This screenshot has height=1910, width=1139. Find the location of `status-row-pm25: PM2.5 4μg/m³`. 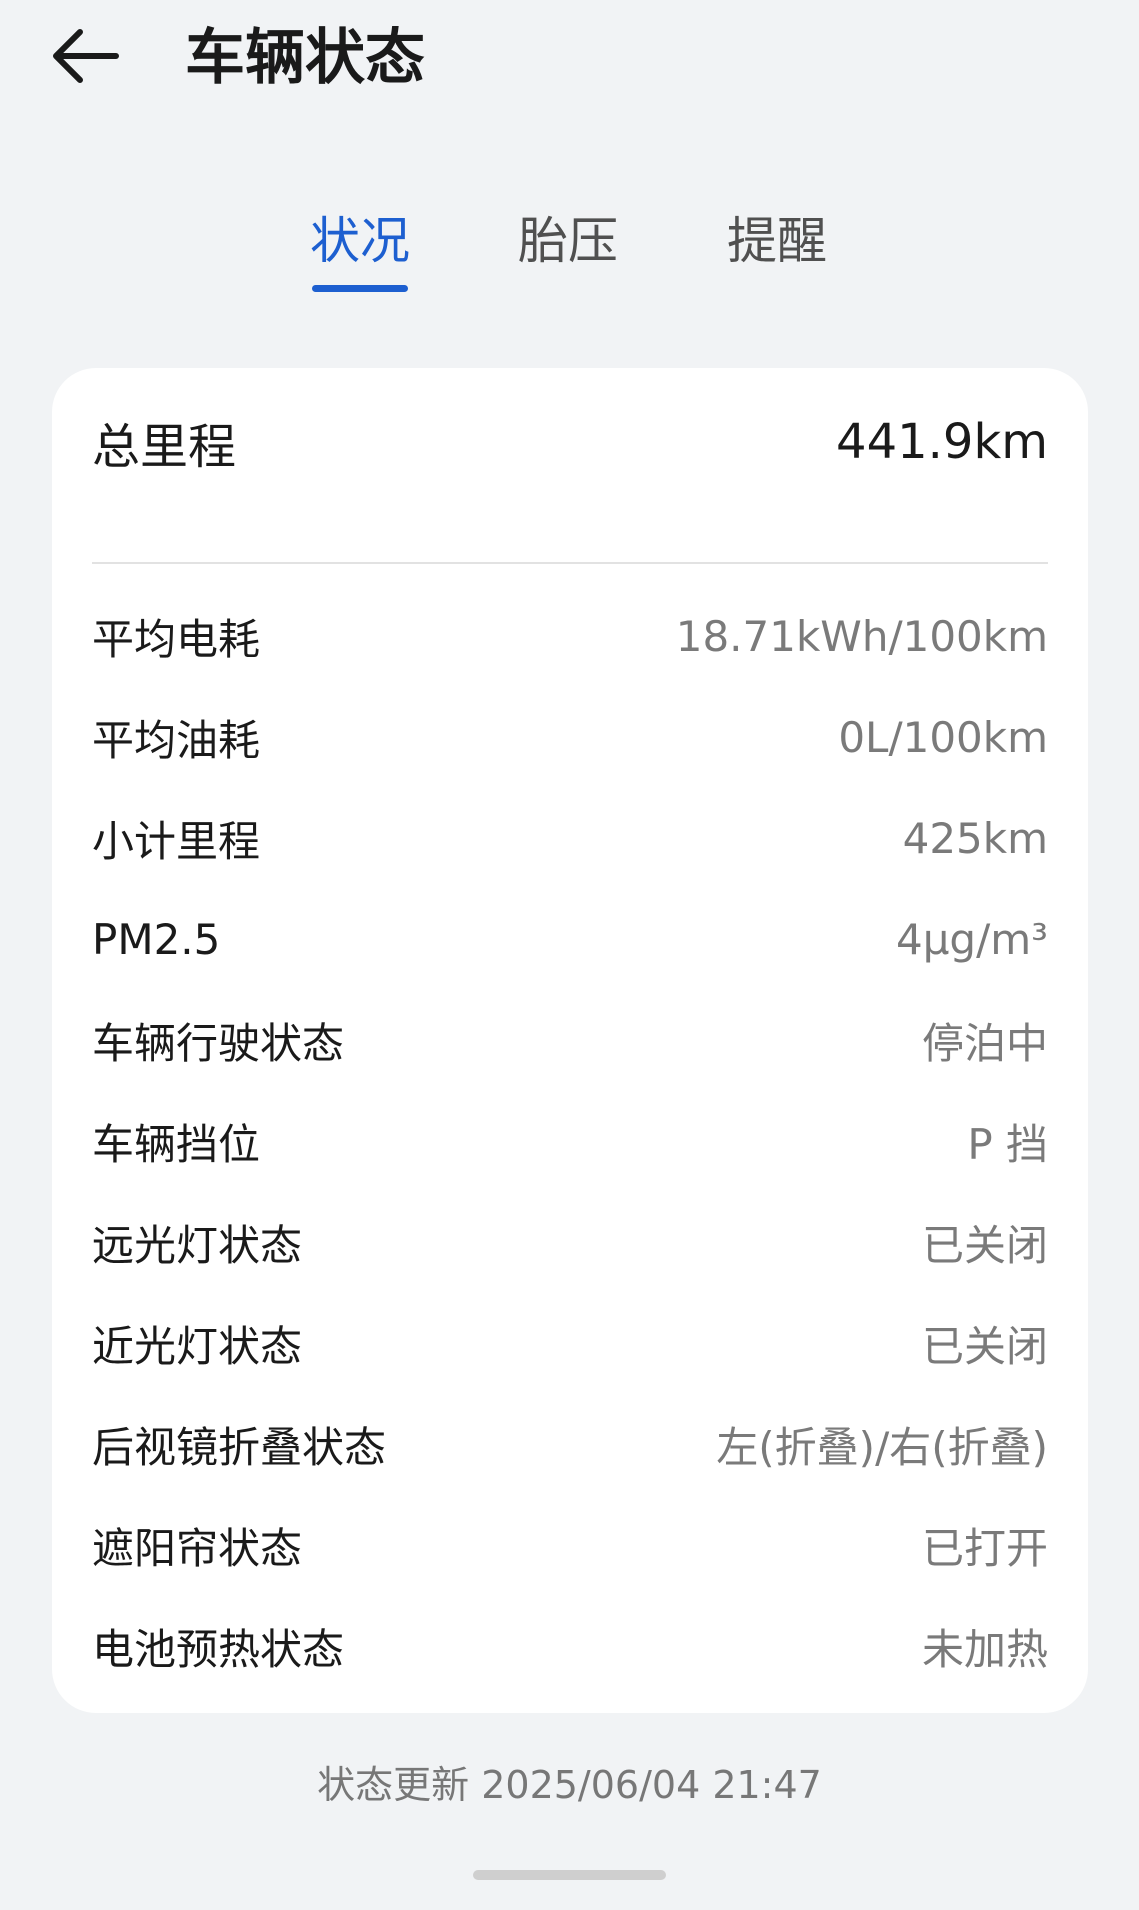

status-row-pm25: PM2.5 4μg/m³ is located at coordinates (570, 939).